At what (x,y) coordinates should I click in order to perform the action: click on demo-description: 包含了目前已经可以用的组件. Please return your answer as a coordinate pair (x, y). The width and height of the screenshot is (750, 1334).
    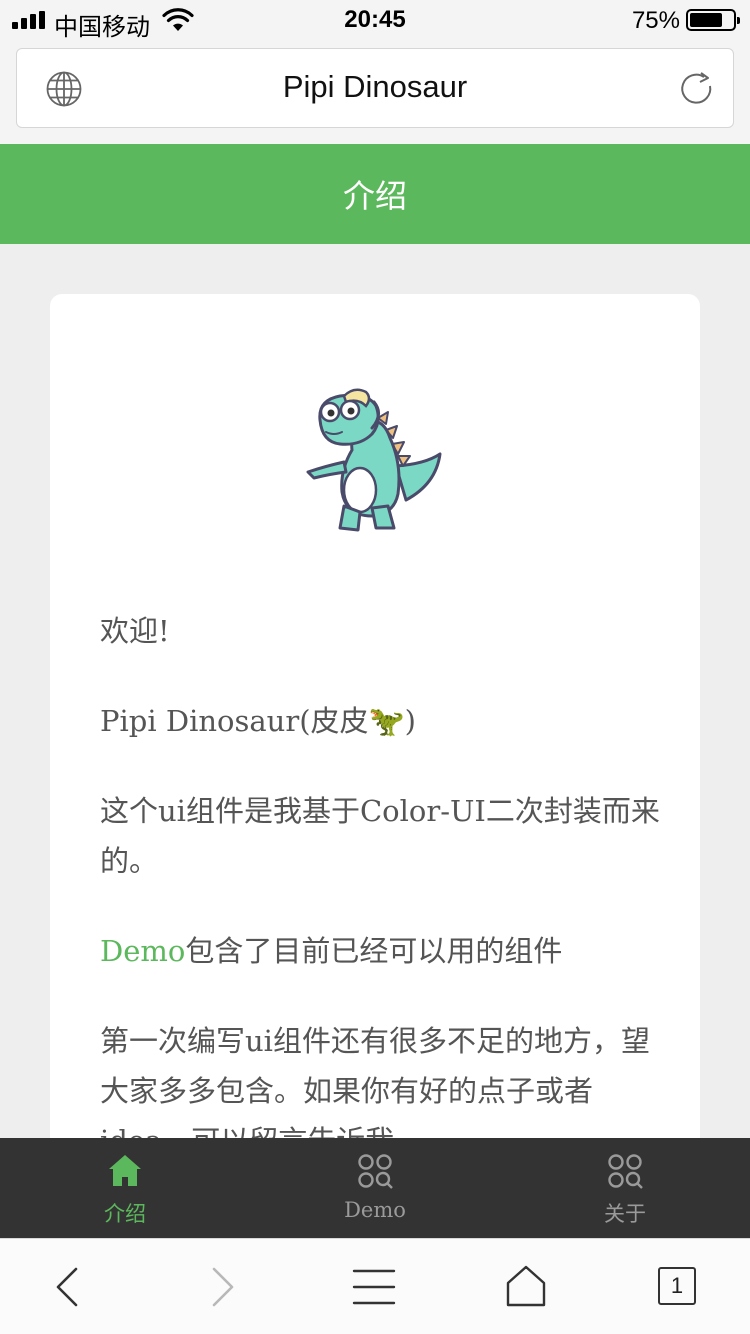
    Looking at the image, I should click on (374, 951).